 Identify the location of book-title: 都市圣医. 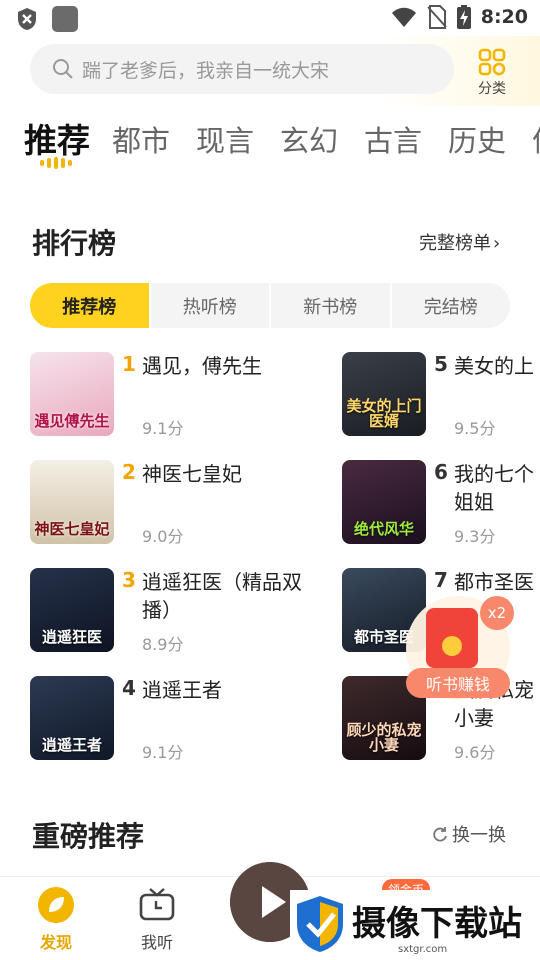
(494, 582).